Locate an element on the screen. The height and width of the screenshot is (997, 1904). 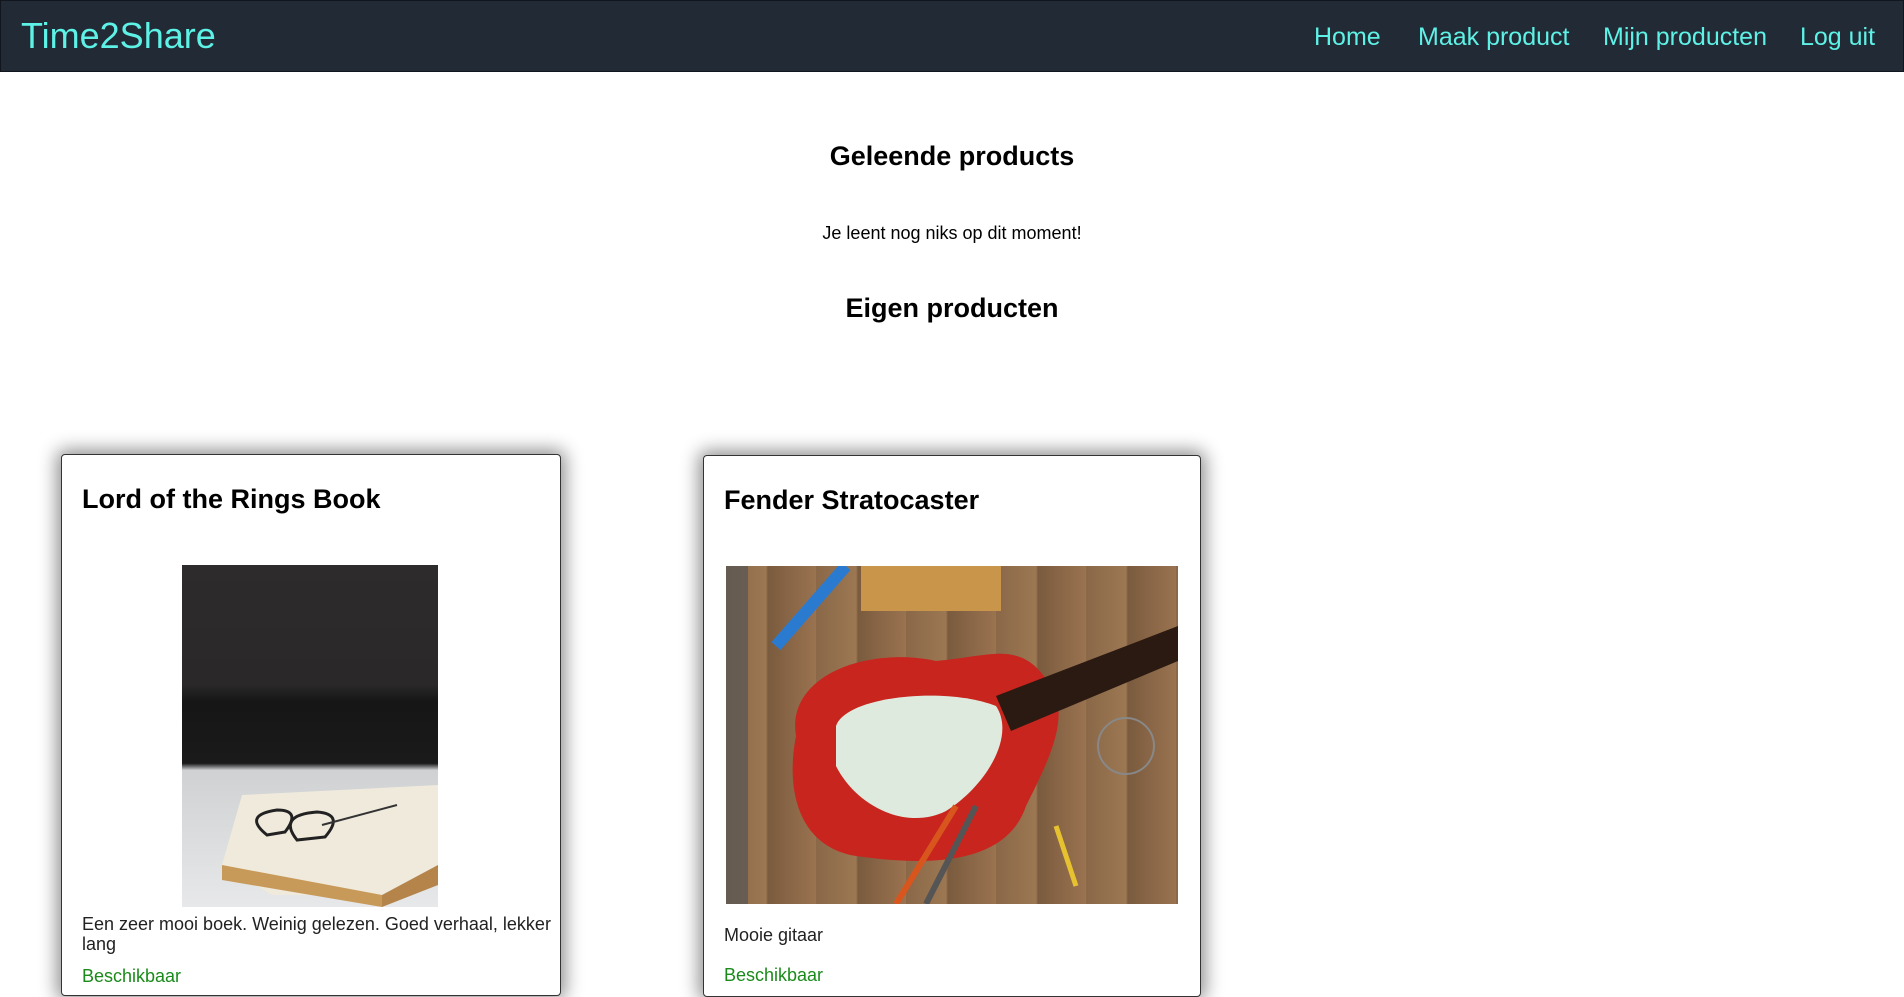
product-title: Fender Stratocaster is located at coordinates (852, 500).